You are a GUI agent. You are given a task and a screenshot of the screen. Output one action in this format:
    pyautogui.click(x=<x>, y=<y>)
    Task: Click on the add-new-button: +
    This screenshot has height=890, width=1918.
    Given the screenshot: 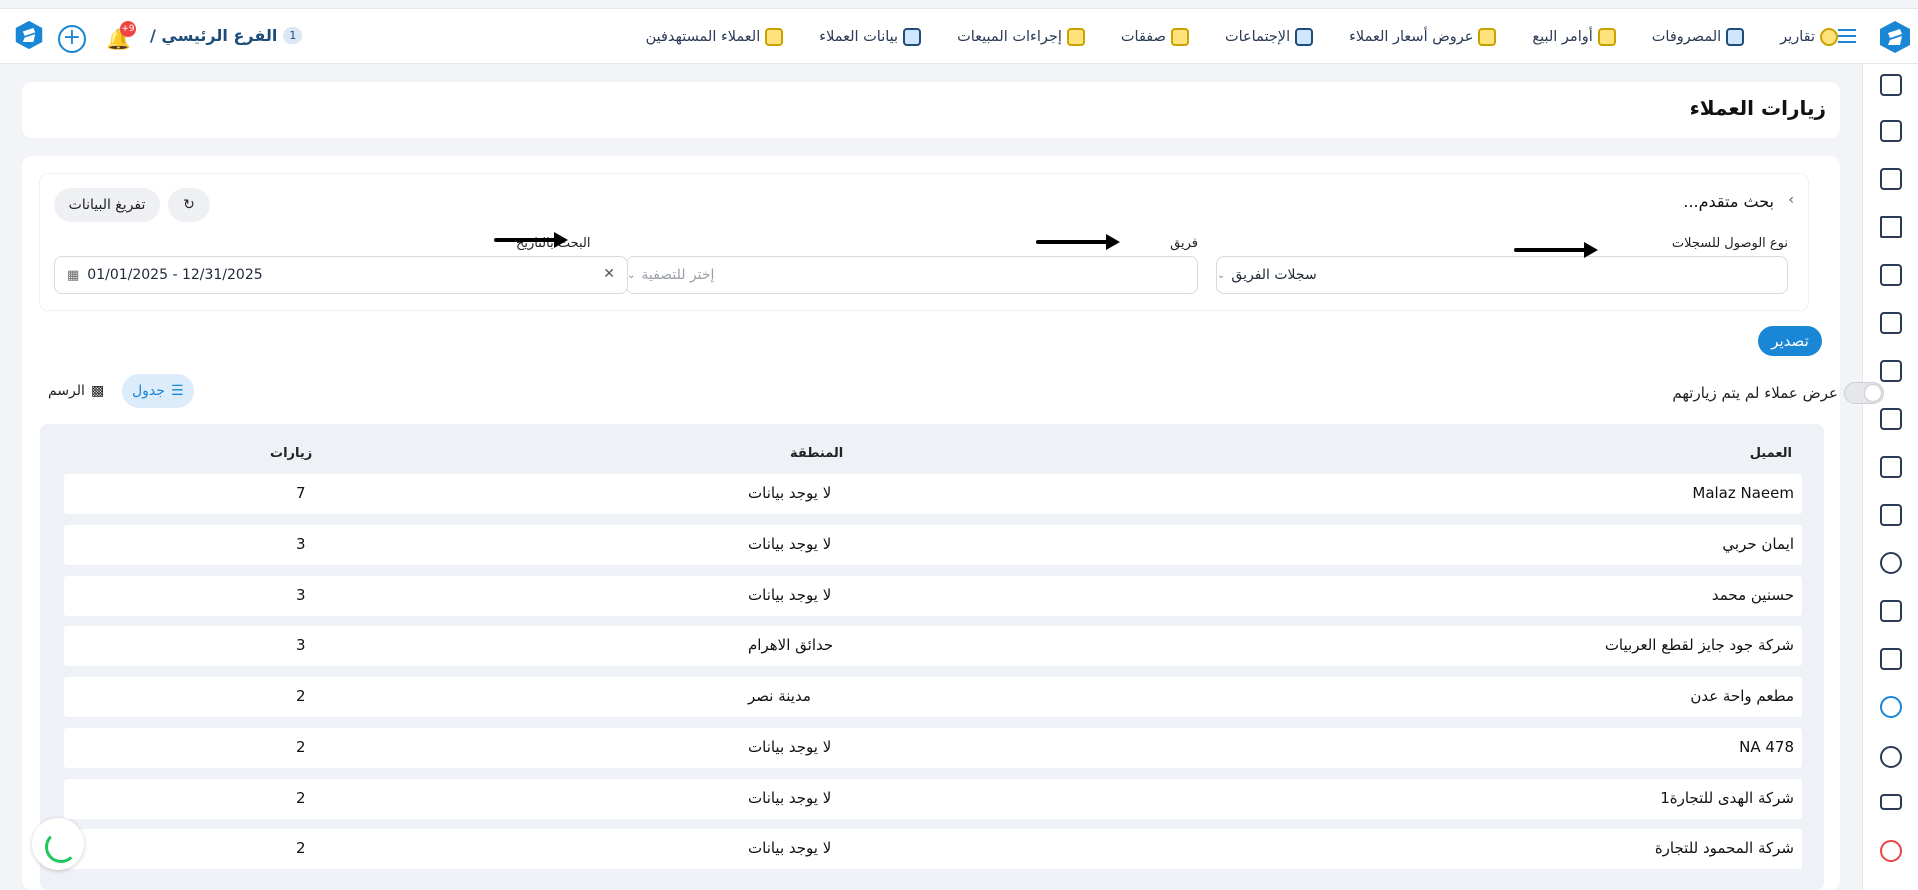 What is the action you would take?
    pyautogui.click(x=72, y=39)
    